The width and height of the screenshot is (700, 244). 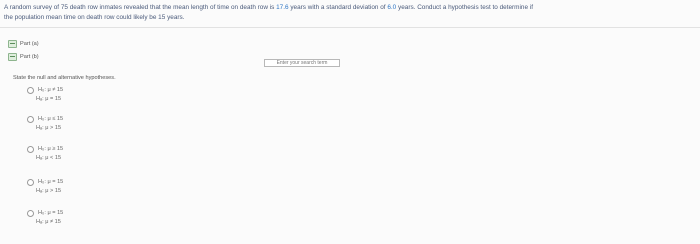 I want to click on part-a-toggle: Part (a), so click(x=23, y=44).